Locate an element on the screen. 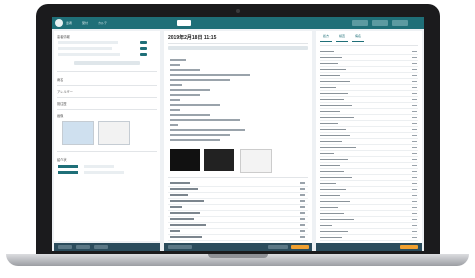  image-thumbnail is located at coordinates (78, 133).